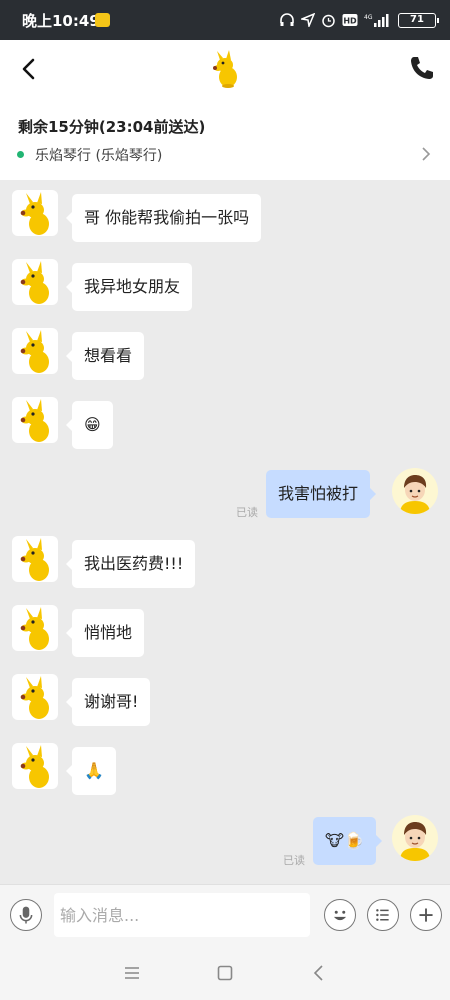 The width and height of the screenshot is (450, 1000). Describe the element at coordinates (105, 356) in the screenshot. I see `message-bubble: 想看看` at that location.